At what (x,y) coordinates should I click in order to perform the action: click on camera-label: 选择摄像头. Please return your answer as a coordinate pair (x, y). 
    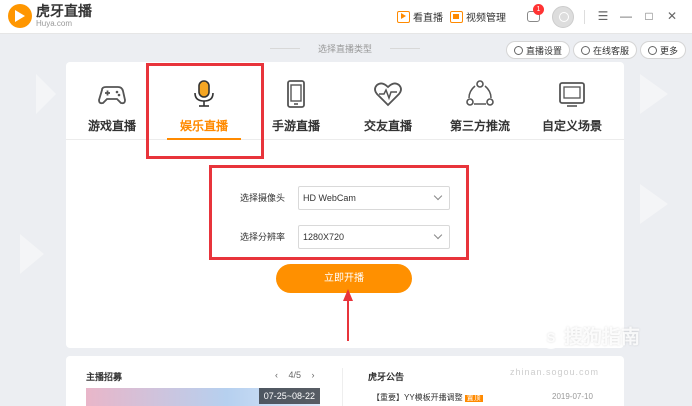
    Looking at the image, I should click on (263, 198).